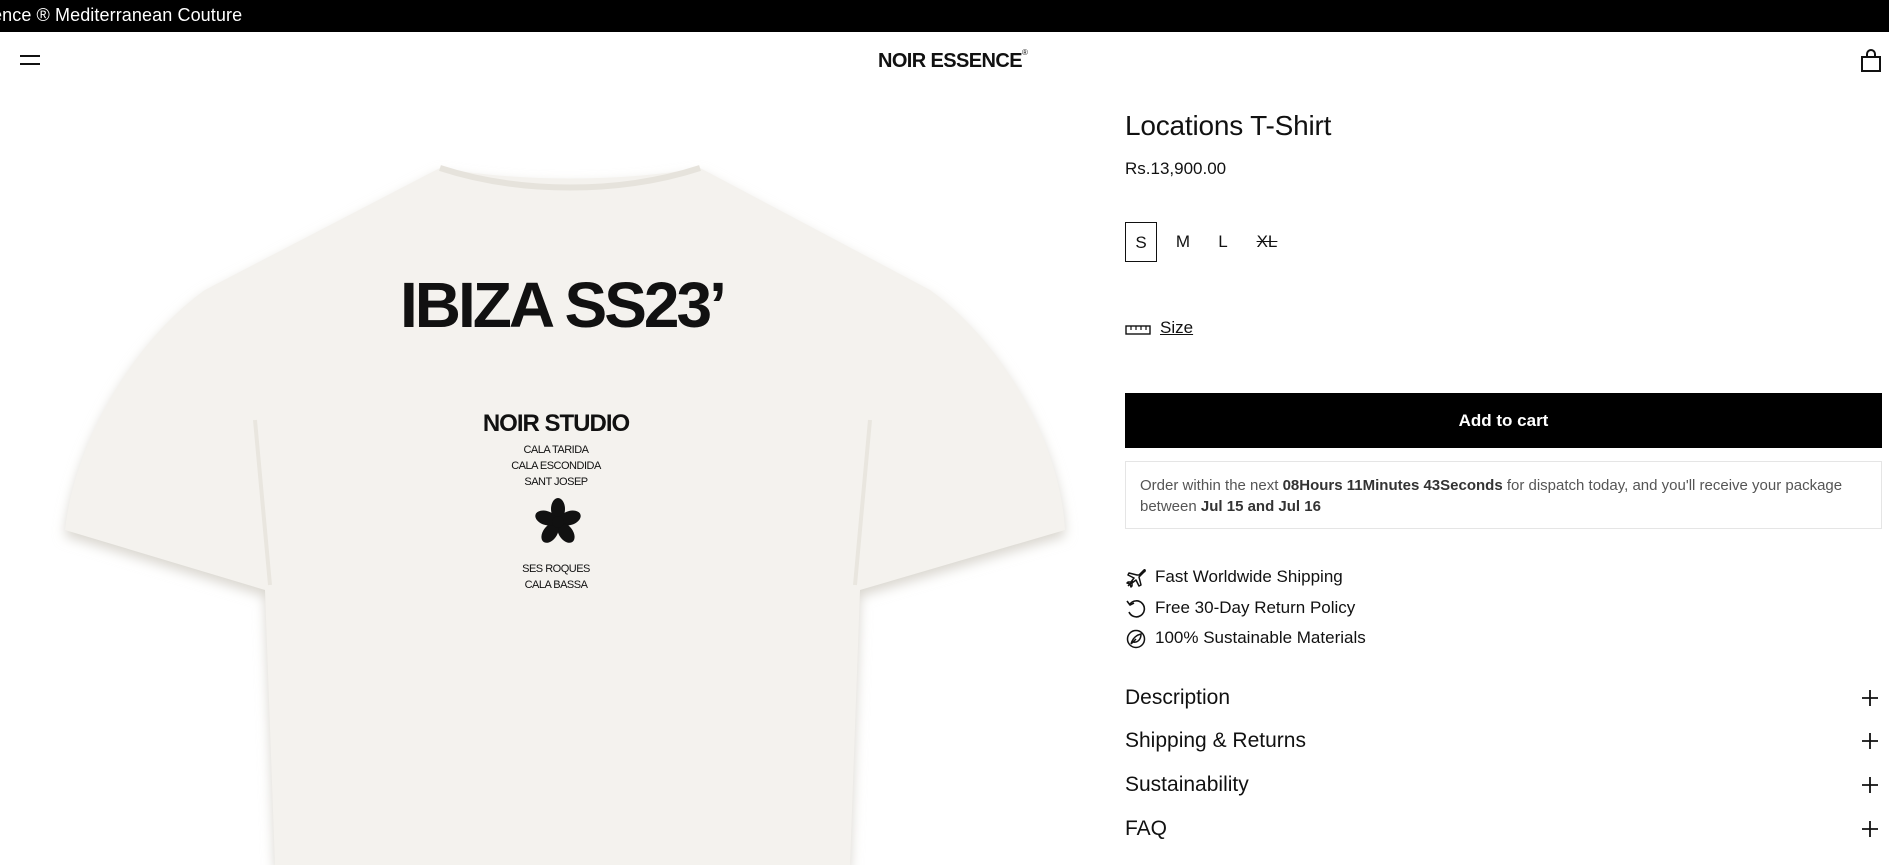 This screenshot has width=1889, height=865. What do you see at coordinates (1503, 420) in the screenshot?
I see `add-to-cart-button: Add to cart` at bounding box center [1503, 420].